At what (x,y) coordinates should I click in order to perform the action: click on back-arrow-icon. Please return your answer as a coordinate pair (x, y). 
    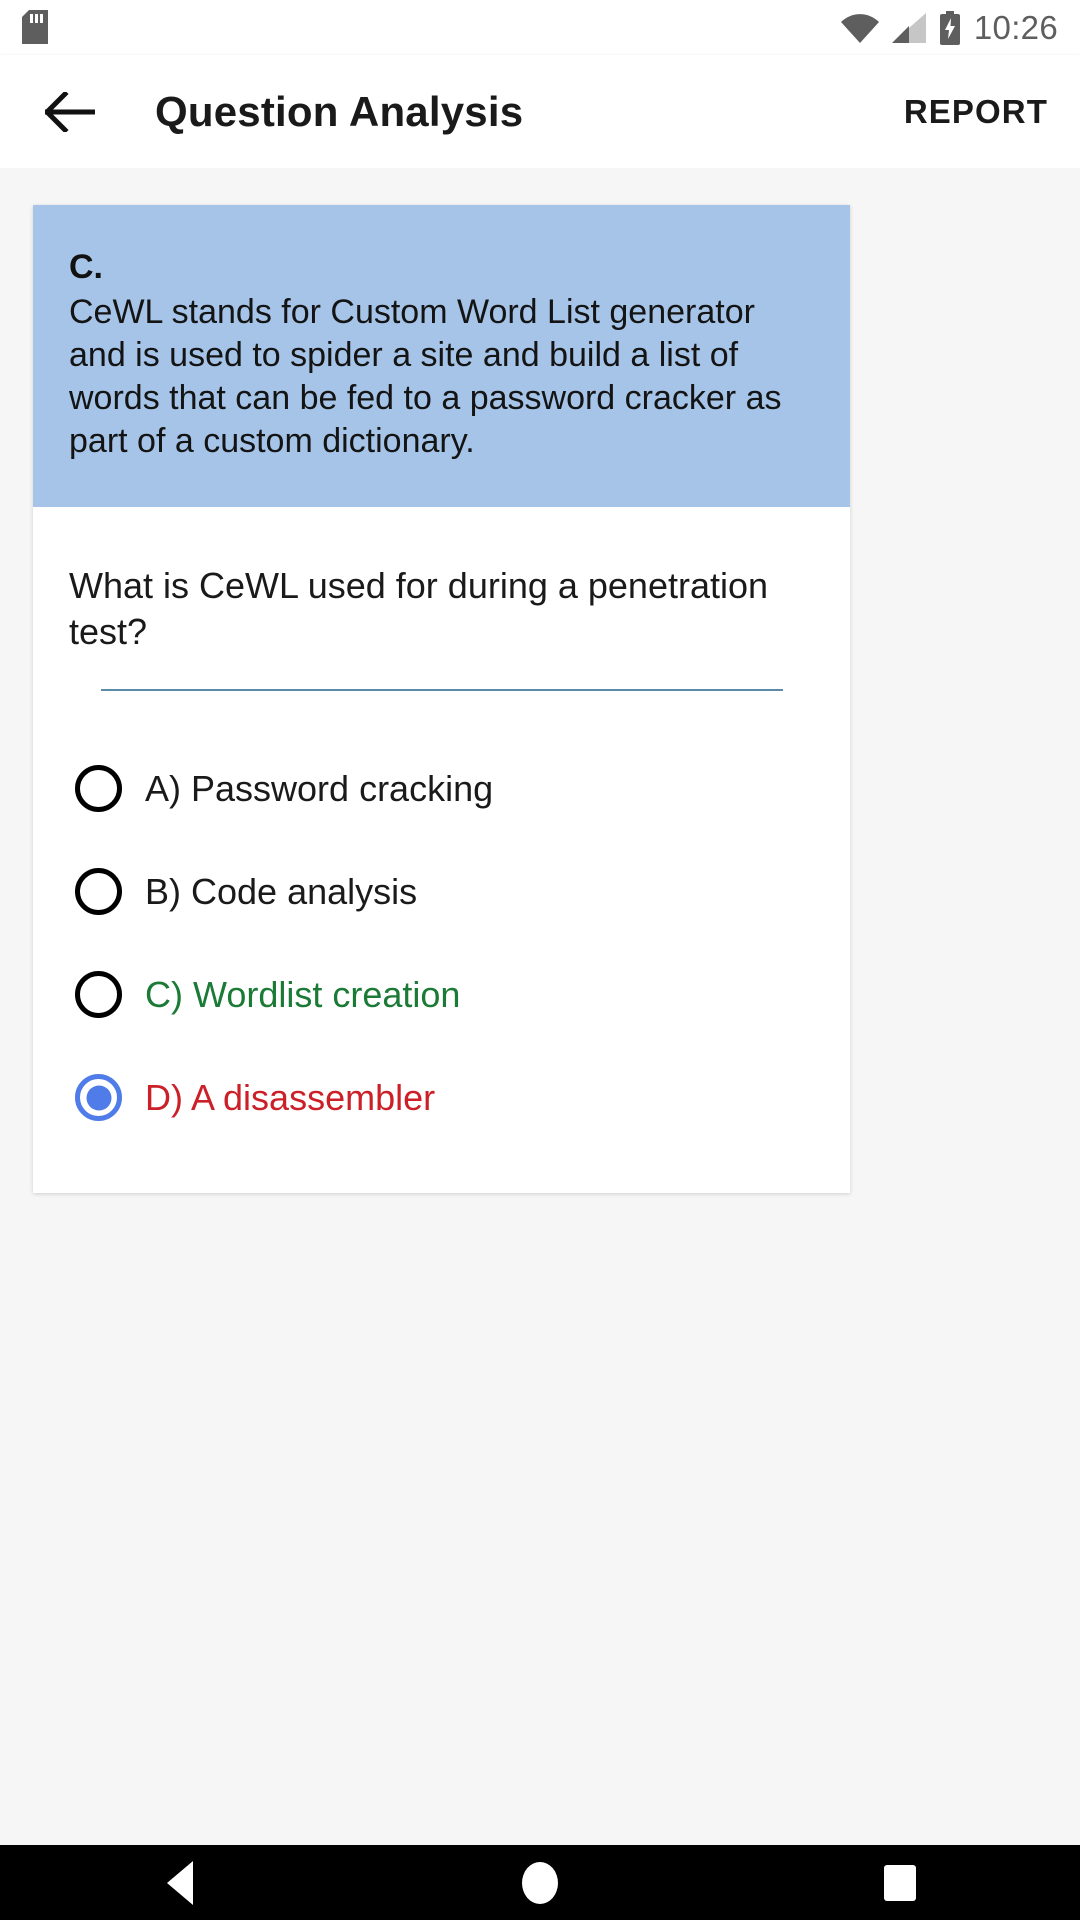
    Looking at the image, I should click on (70, 111).